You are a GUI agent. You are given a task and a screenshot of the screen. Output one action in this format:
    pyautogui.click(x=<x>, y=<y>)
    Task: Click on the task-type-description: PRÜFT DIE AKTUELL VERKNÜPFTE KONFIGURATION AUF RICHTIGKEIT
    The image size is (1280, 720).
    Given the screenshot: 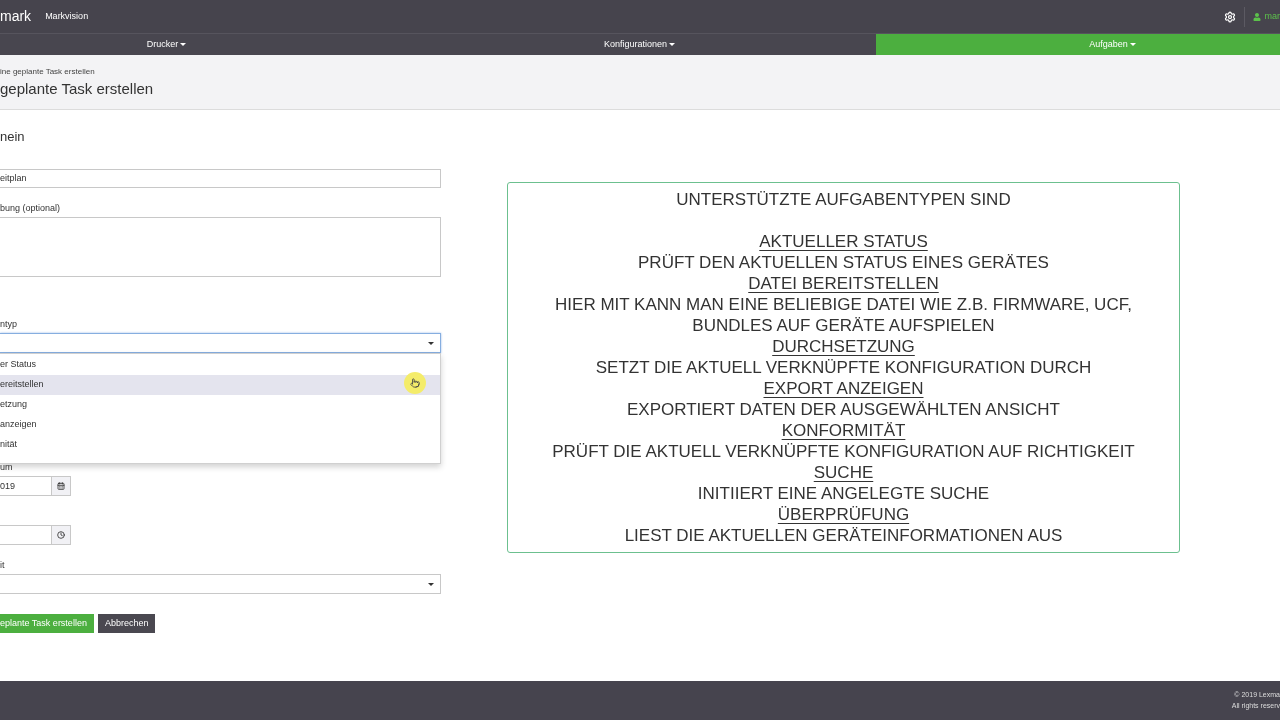 What is the action you would take?
    pyautogui.click(x=843, y=451)
    